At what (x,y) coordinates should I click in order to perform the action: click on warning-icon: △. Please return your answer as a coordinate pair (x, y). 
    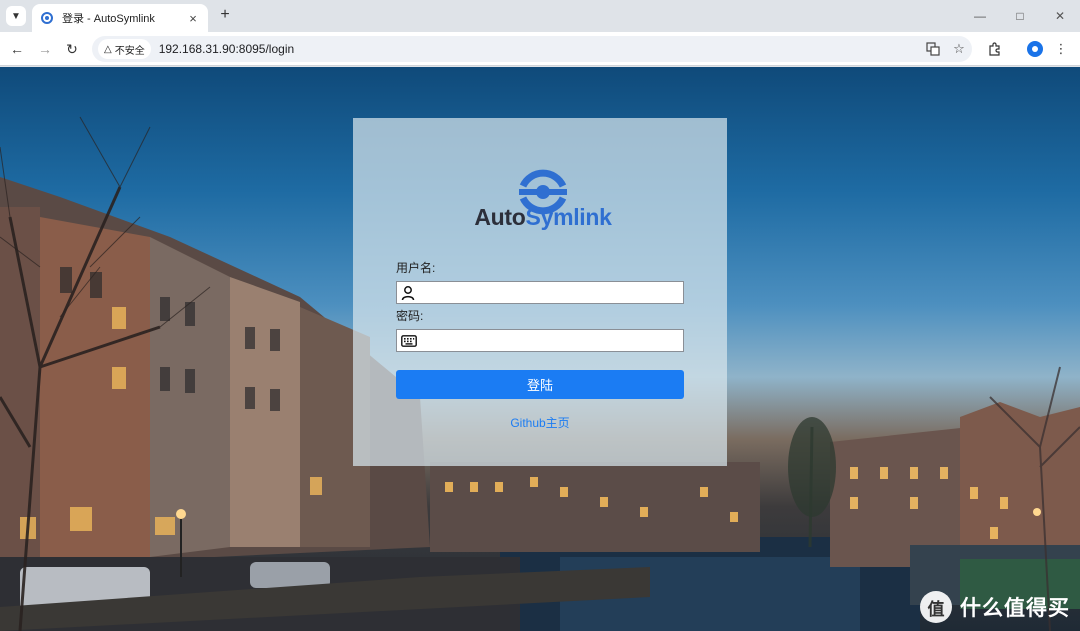
    Looking at the image, I should click on (108, 49).